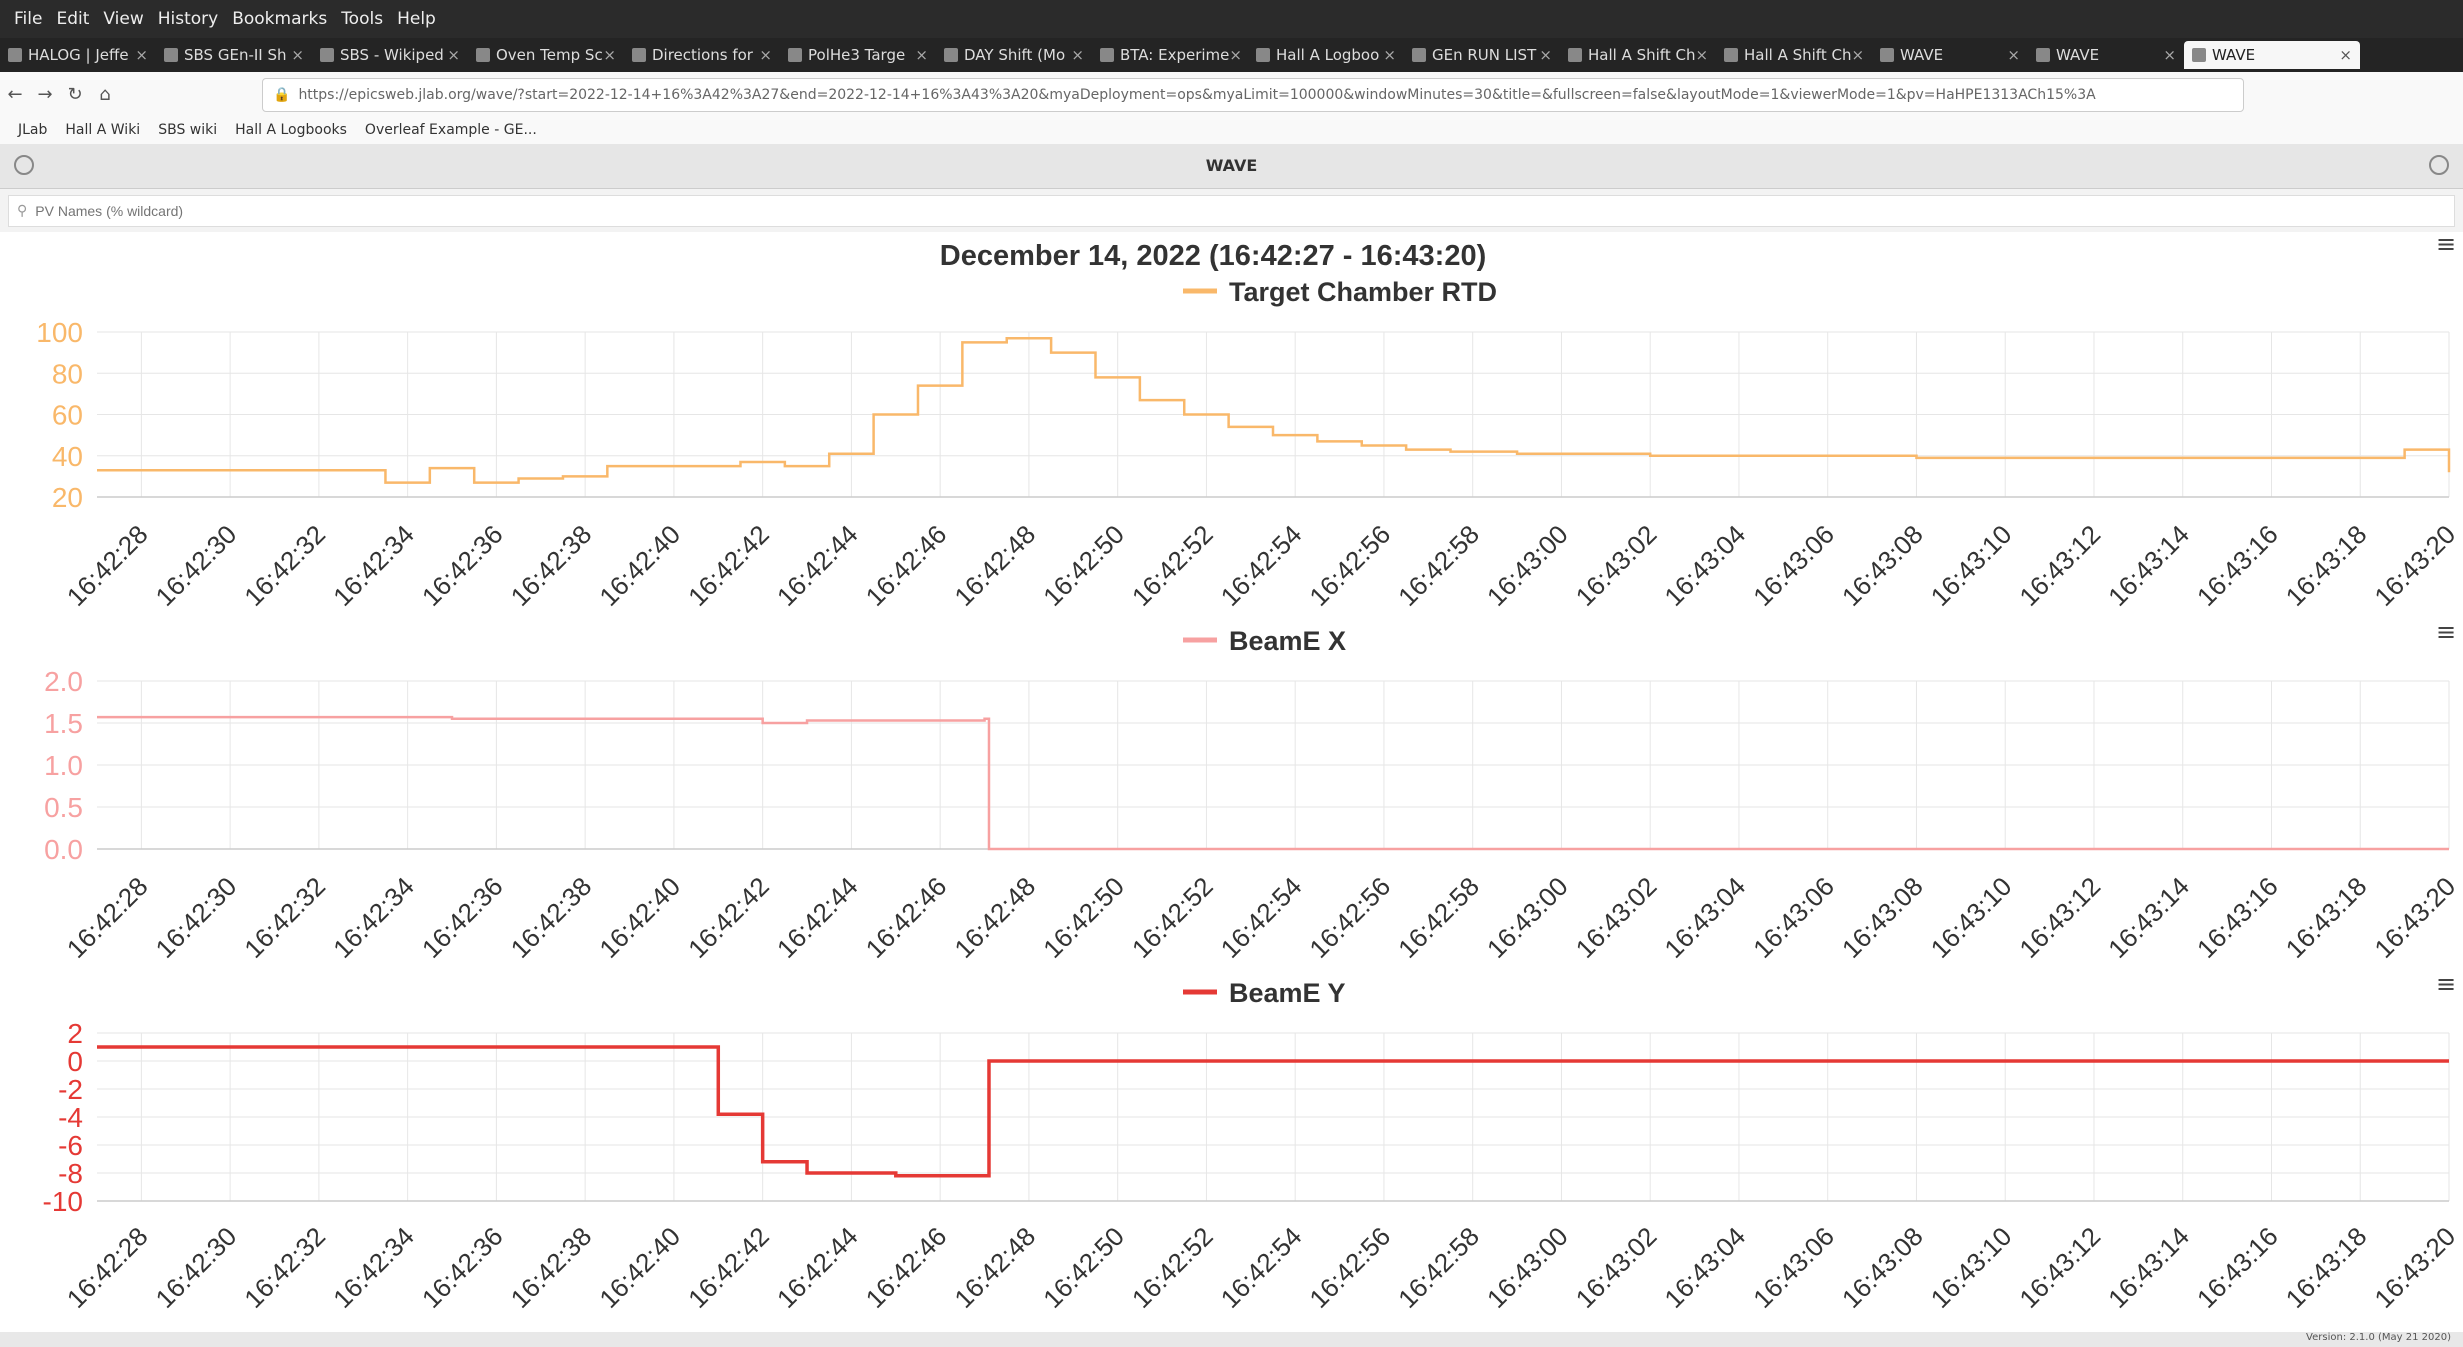 The height and width of the screenshot is (1347, 2463). What do you see at coordinates (362, 19) in the screenshot?
I see `menu-tools: Tools` at bounding box center [362, 19].